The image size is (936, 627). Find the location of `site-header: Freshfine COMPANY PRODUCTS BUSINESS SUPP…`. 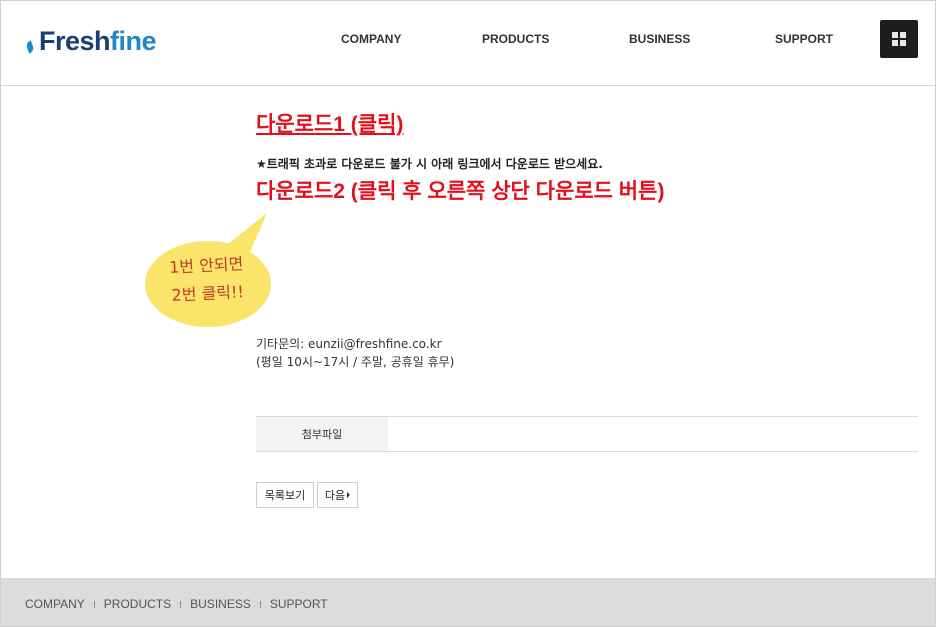

site-header: Freshfine COMPANY PRODUCTS BUSINESS SUPP… is located at coordinates (468, 43).